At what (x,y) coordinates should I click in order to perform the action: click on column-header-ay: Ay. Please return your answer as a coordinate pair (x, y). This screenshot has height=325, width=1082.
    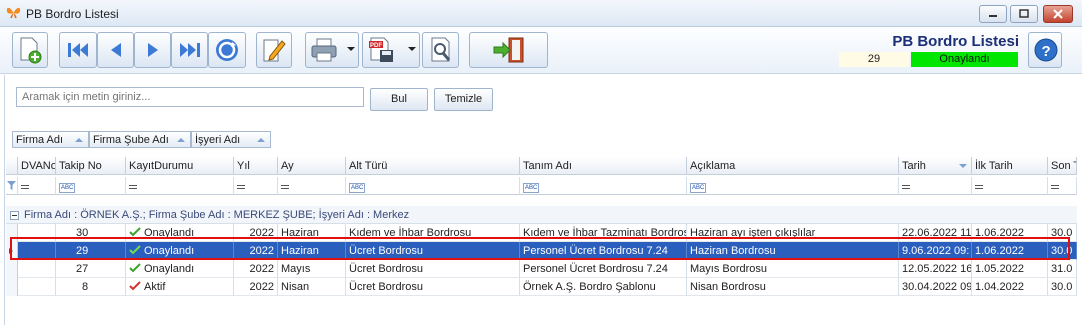
    Looking at the image, I should click on (312, 166).